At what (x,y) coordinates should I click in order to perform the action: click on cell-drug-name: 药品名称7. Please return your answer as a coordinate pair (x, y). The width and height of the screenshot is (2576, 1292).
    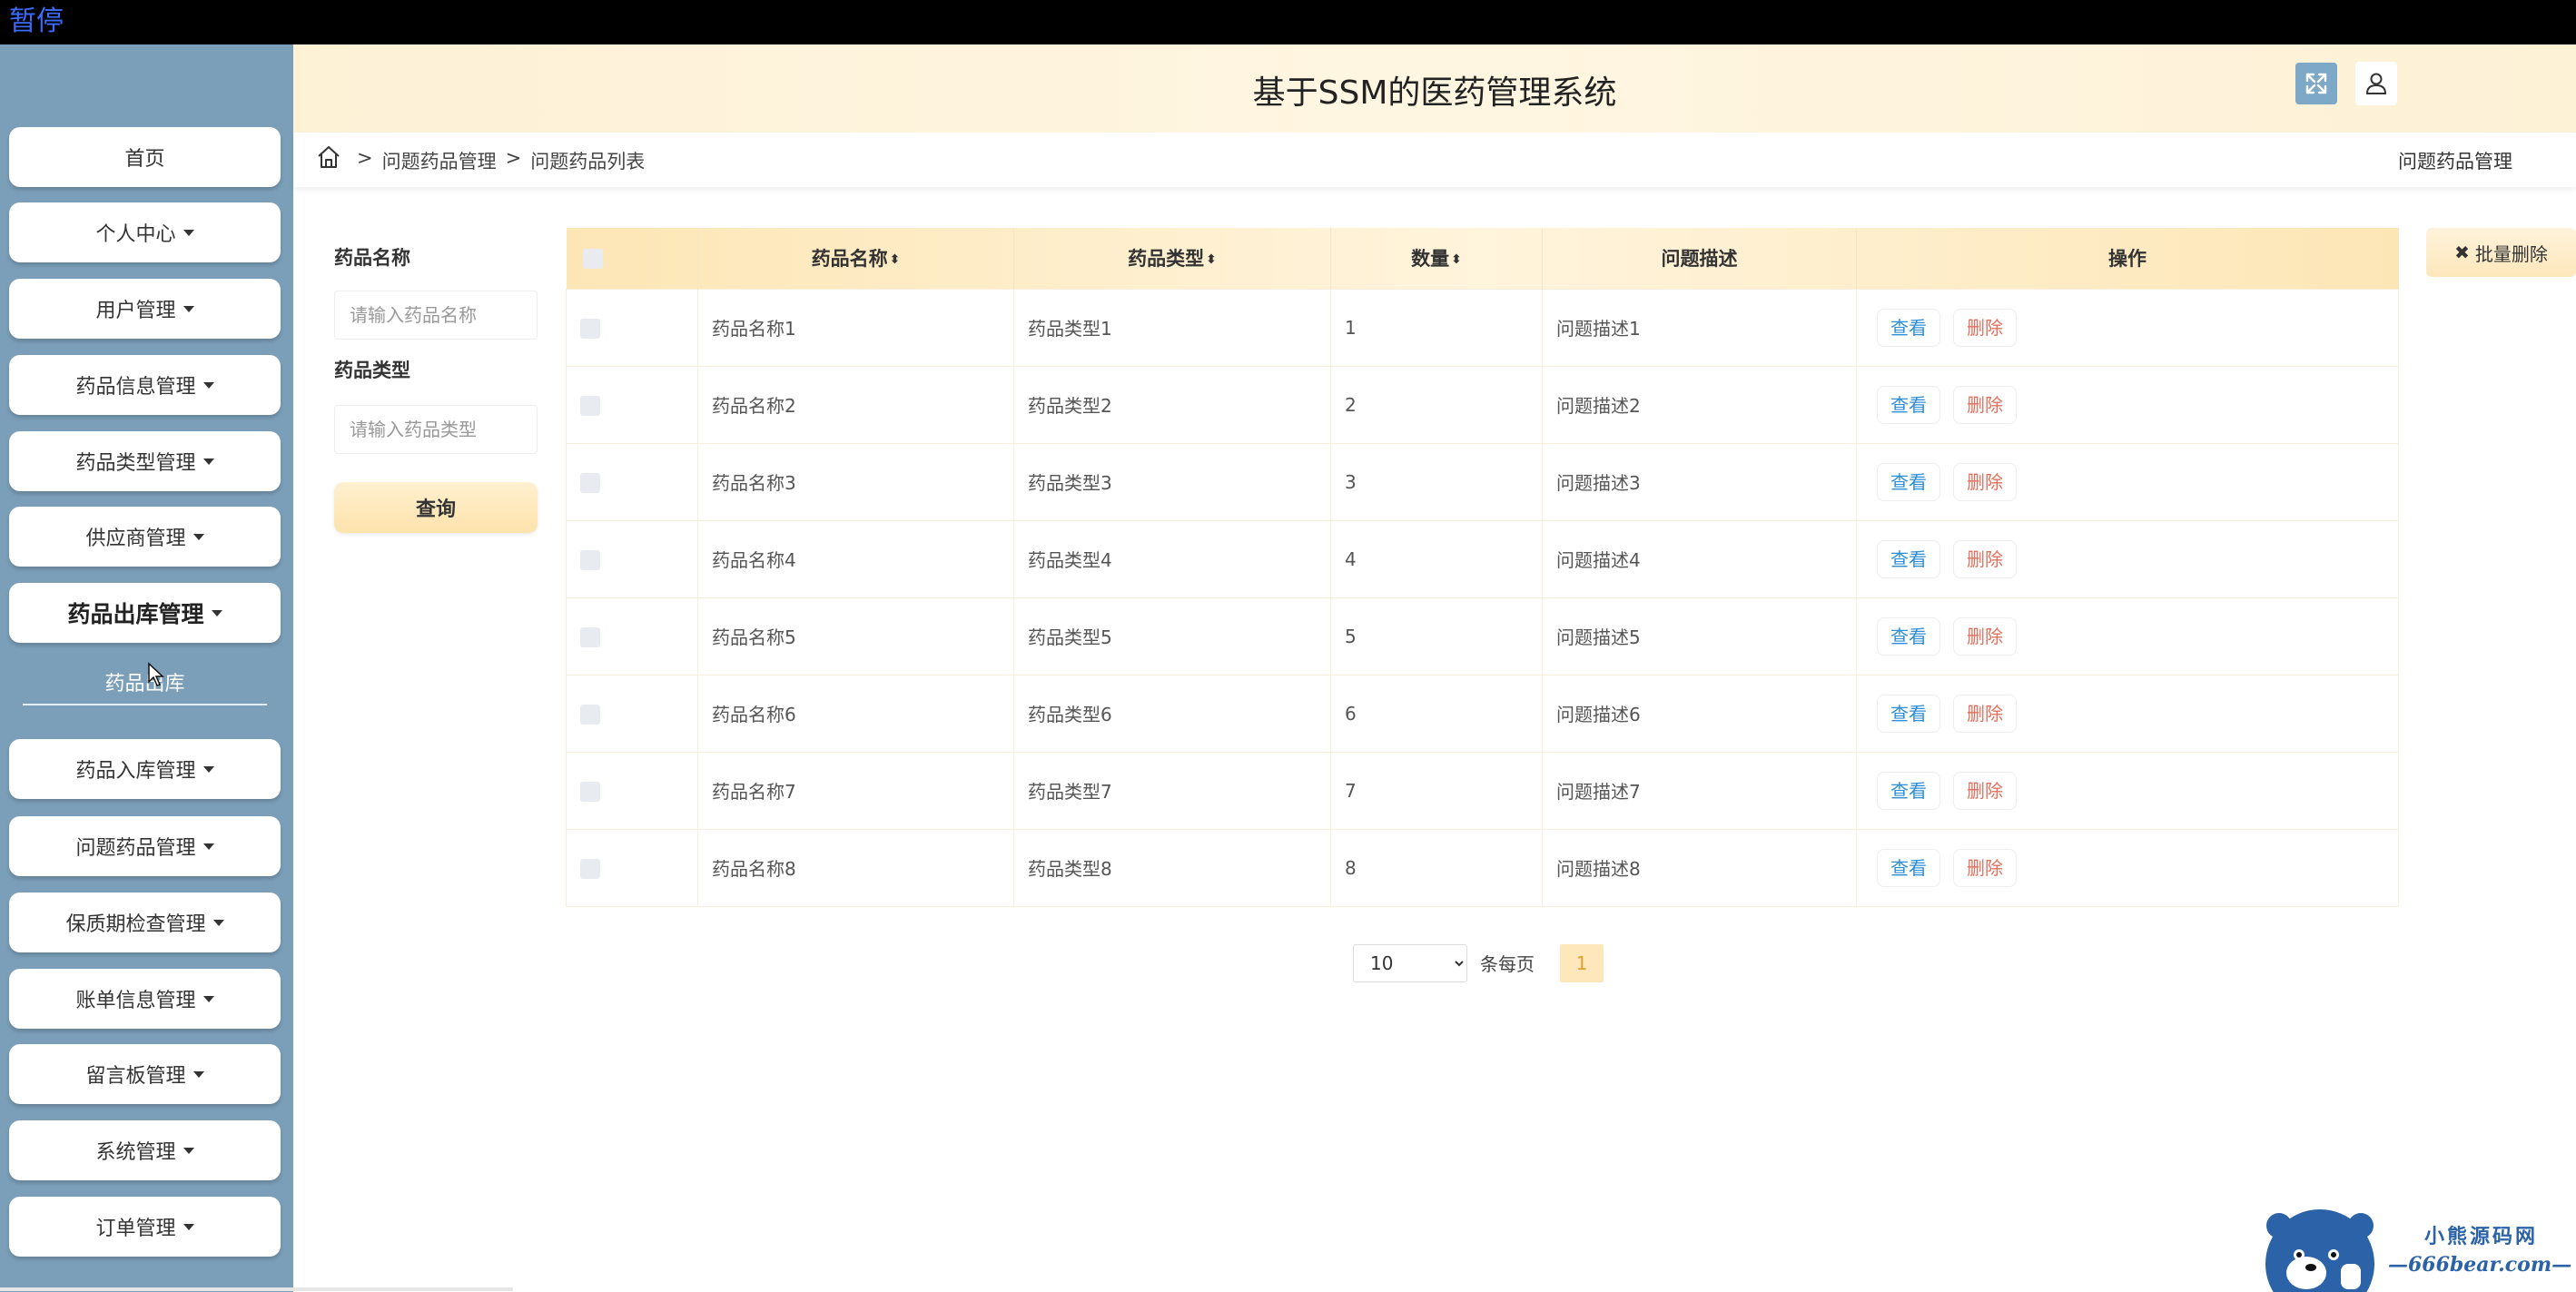
    Looking at the image, I should click on (855, 790).